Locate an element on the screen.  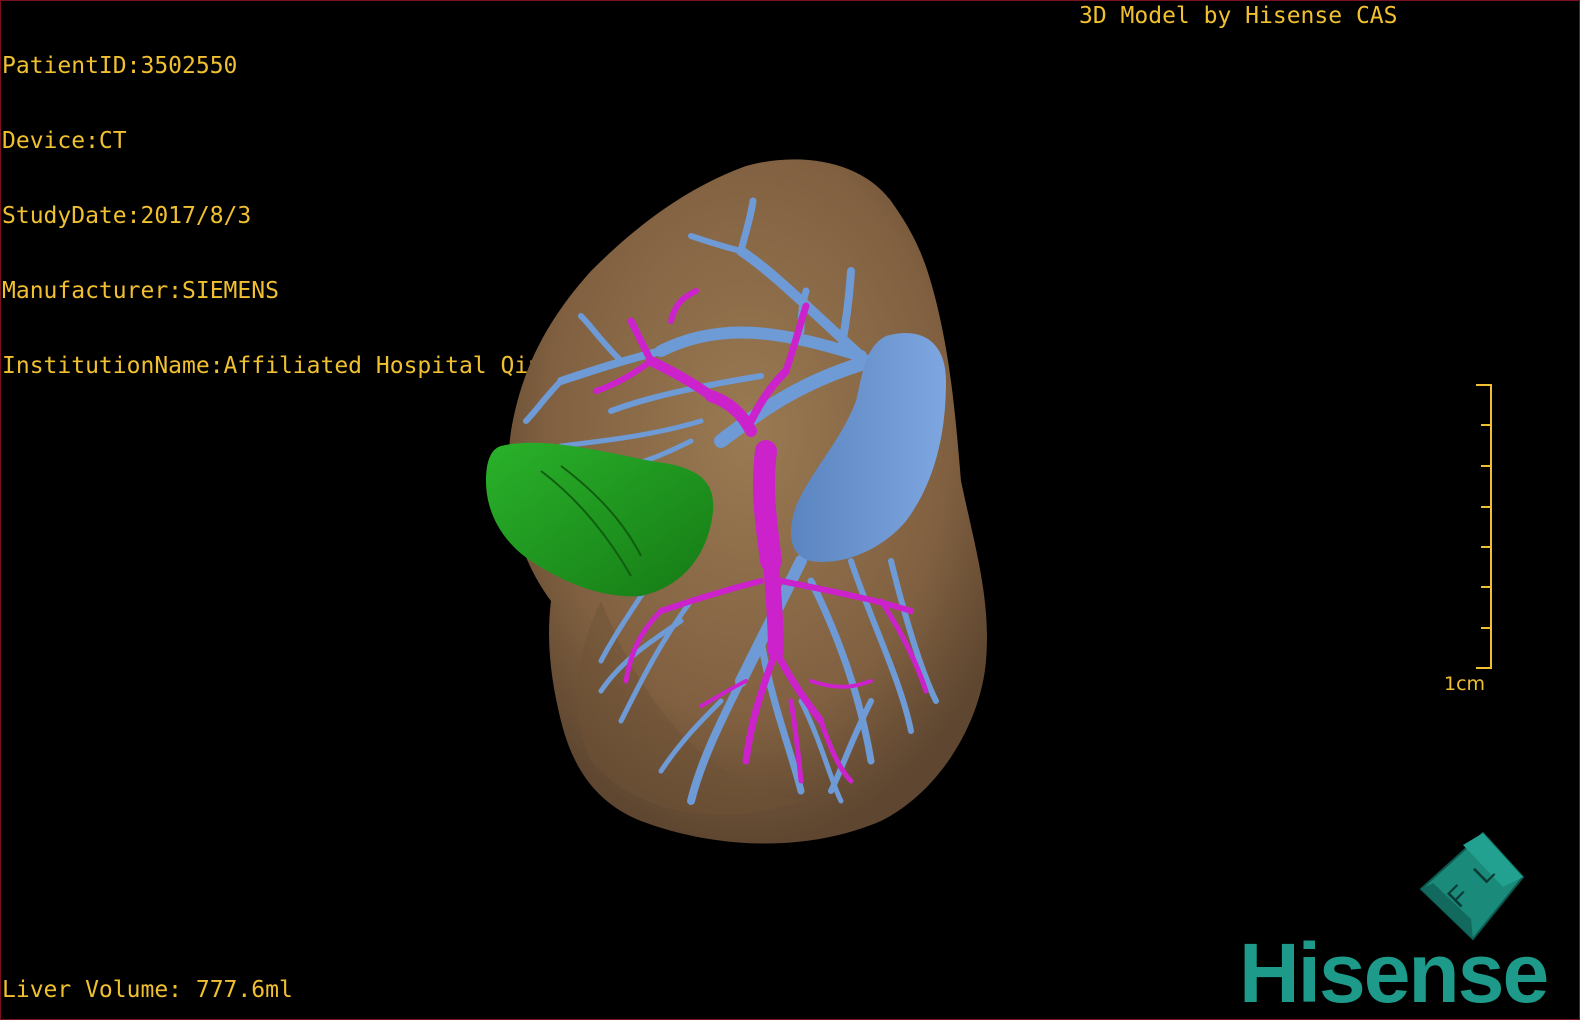
liver-volume-text: Liver Volume: 777.6ml is located at coordinates (147, 990).